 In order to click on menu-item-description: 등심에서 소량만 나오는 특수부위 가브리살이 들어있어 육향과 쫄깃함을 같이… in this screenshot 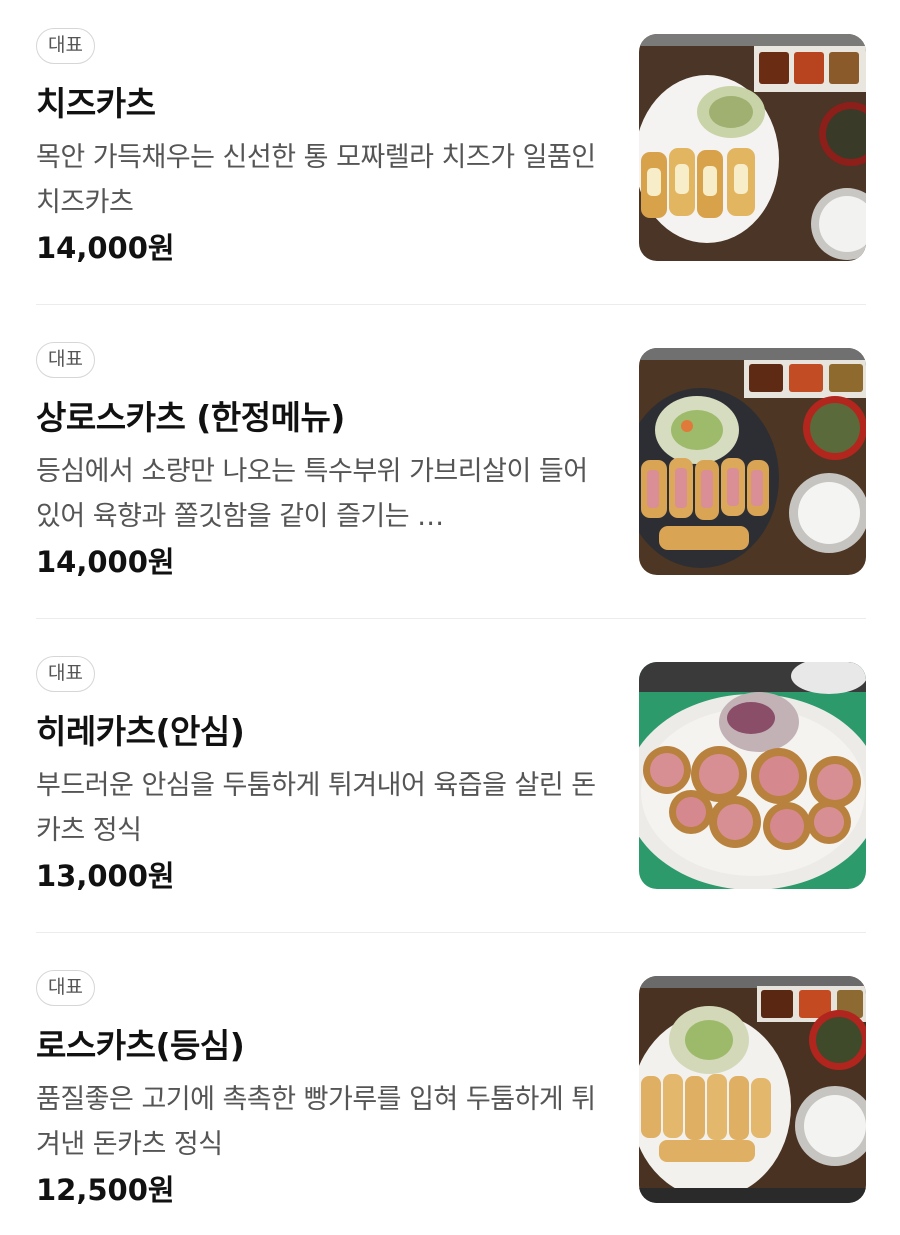, I will do `click(312, 494)`.